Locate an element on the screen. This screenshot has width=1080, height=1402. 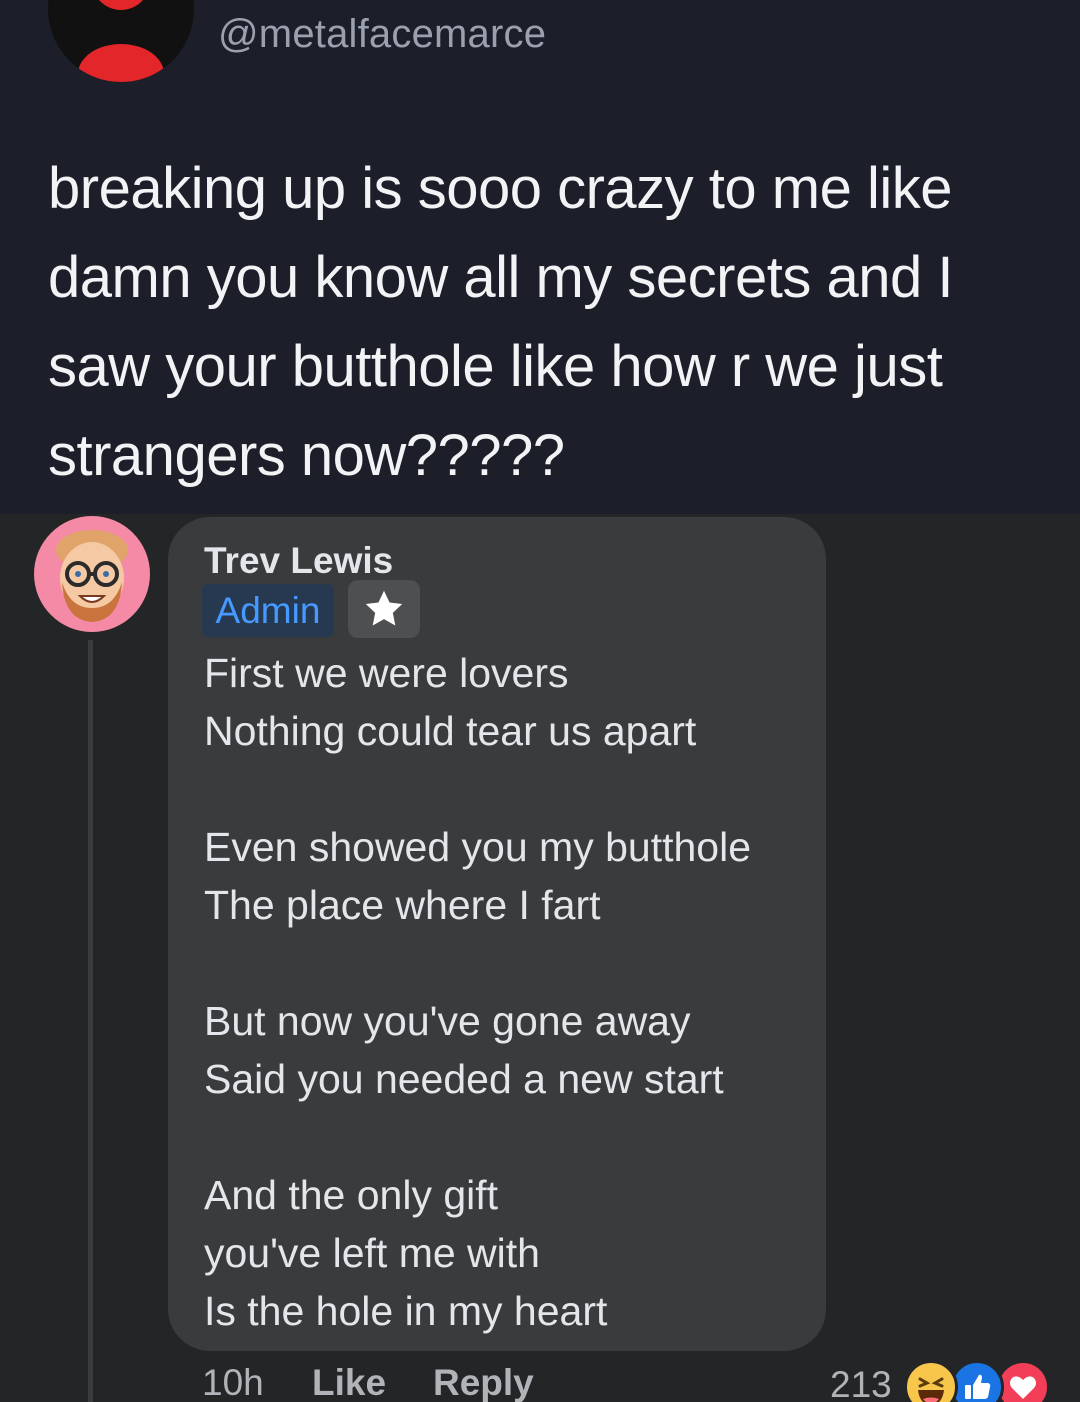
reply-button: Reply is located at coordinates (483, 1382).